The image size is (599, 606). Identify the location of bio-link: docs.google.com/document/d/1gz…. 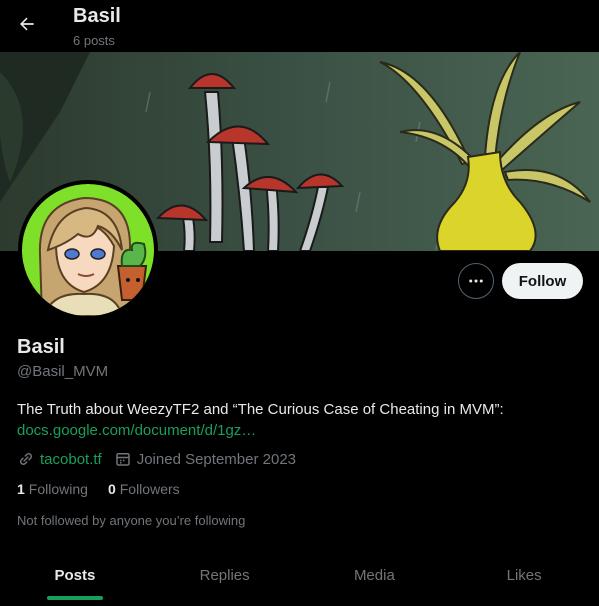
(297, 430).